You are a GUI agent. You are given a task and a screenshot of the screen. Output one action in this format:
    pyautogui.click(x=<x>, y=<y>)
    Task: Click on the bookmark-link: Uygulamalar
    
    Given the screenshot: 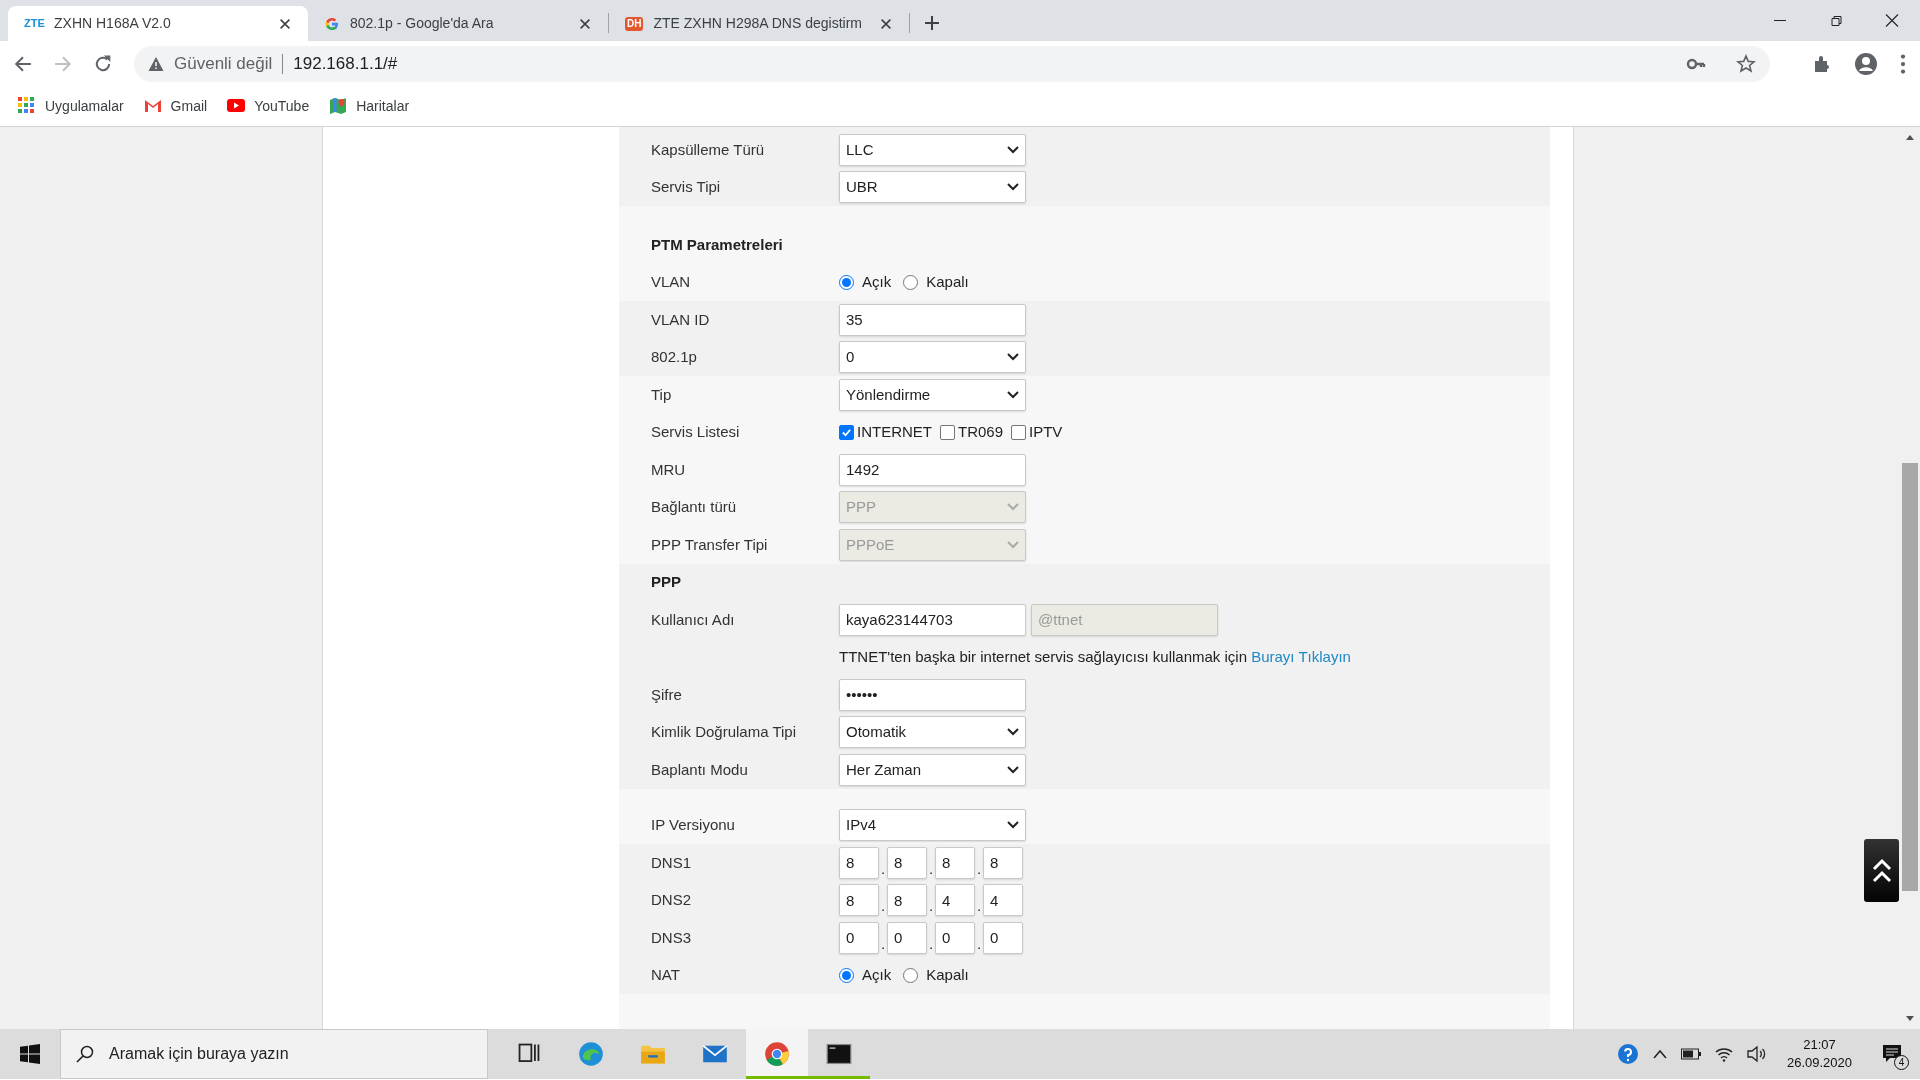 What is the action you would take?
    pyautogui.click(x=71, y=106)
    